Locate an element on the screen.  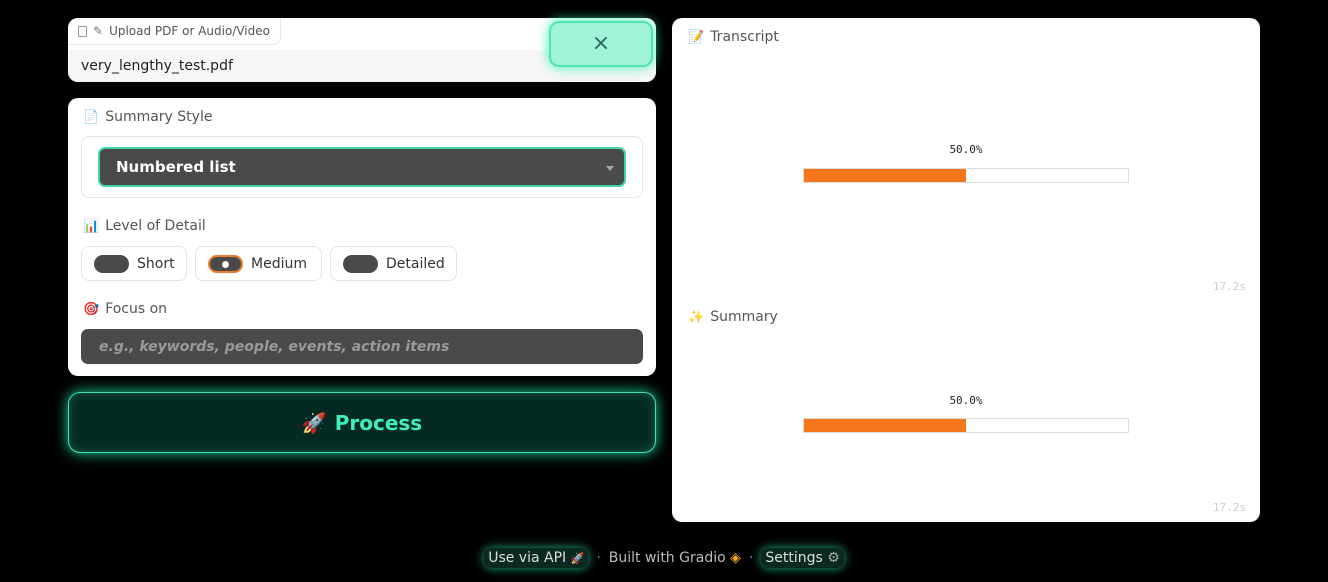
detail-option-medium: Medium is located at coordinates (258, 263).